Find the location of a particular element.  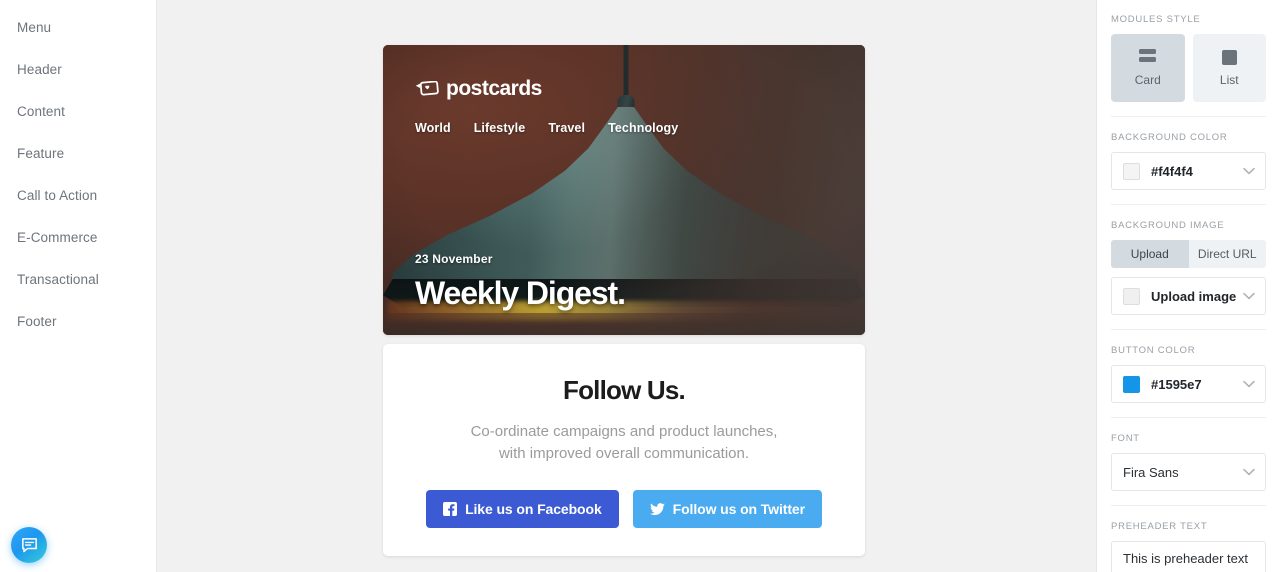

sidebar-item-header: Header is located at coordinates (78, 69).